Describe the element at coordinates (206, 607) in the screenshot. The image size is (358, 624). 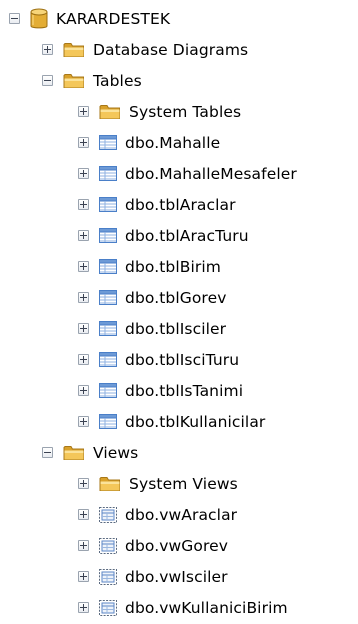
I see `tree-node-label: dbo.vwKullaniciBirim` at that location.